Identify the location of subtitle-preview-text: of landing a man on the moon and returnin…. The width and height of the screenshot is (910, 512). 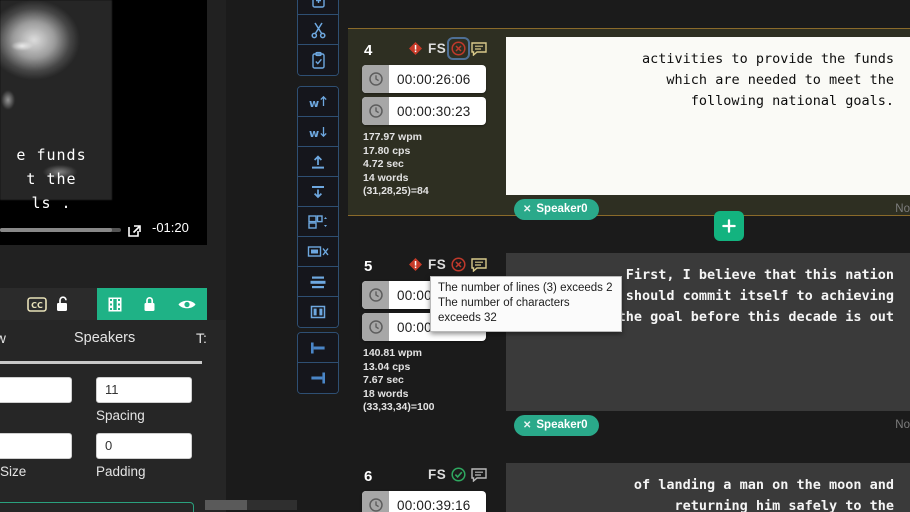
(763, 494).